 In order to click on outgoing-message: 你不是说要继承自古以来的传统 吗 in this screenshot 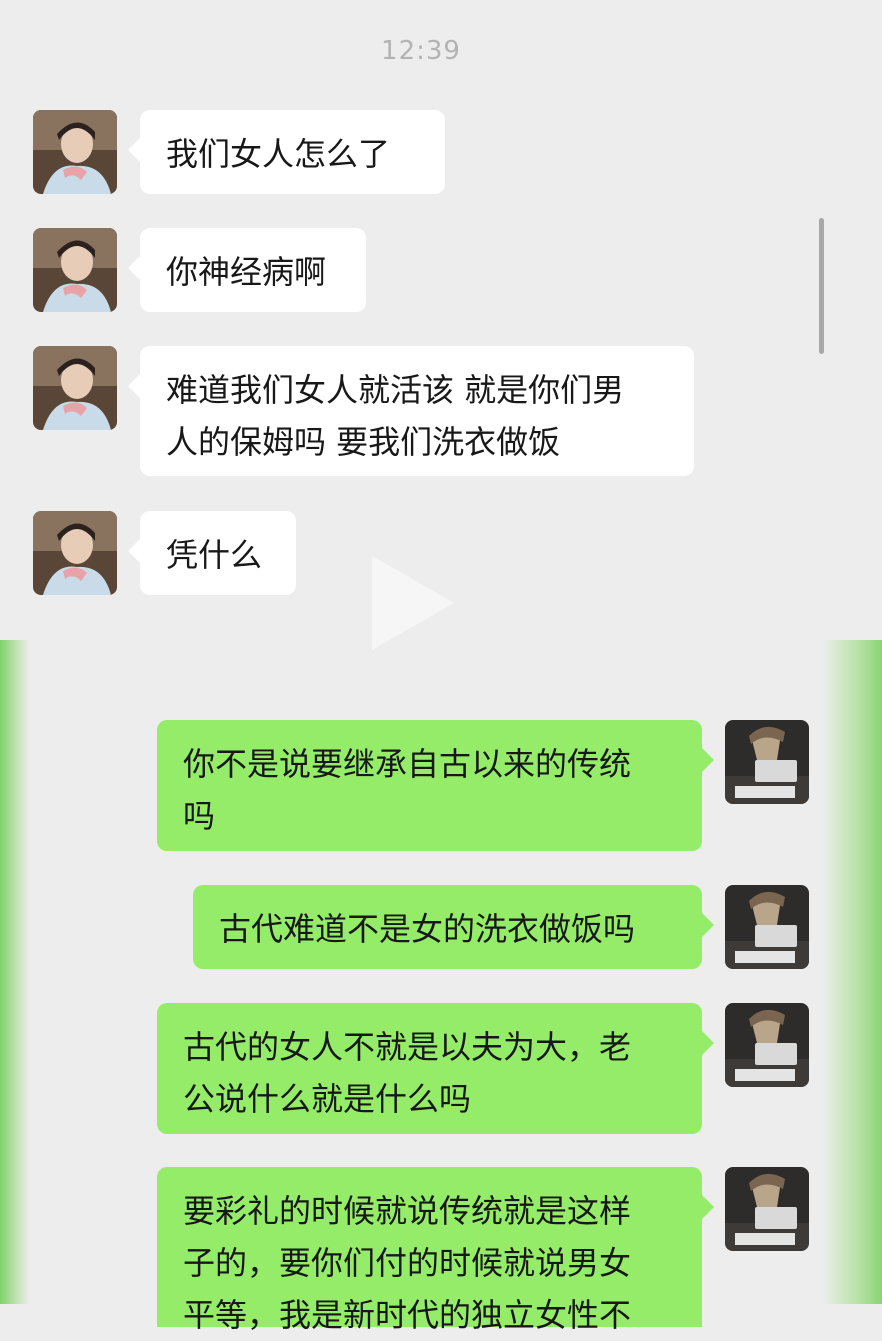, I will do `click(435, 785)`.